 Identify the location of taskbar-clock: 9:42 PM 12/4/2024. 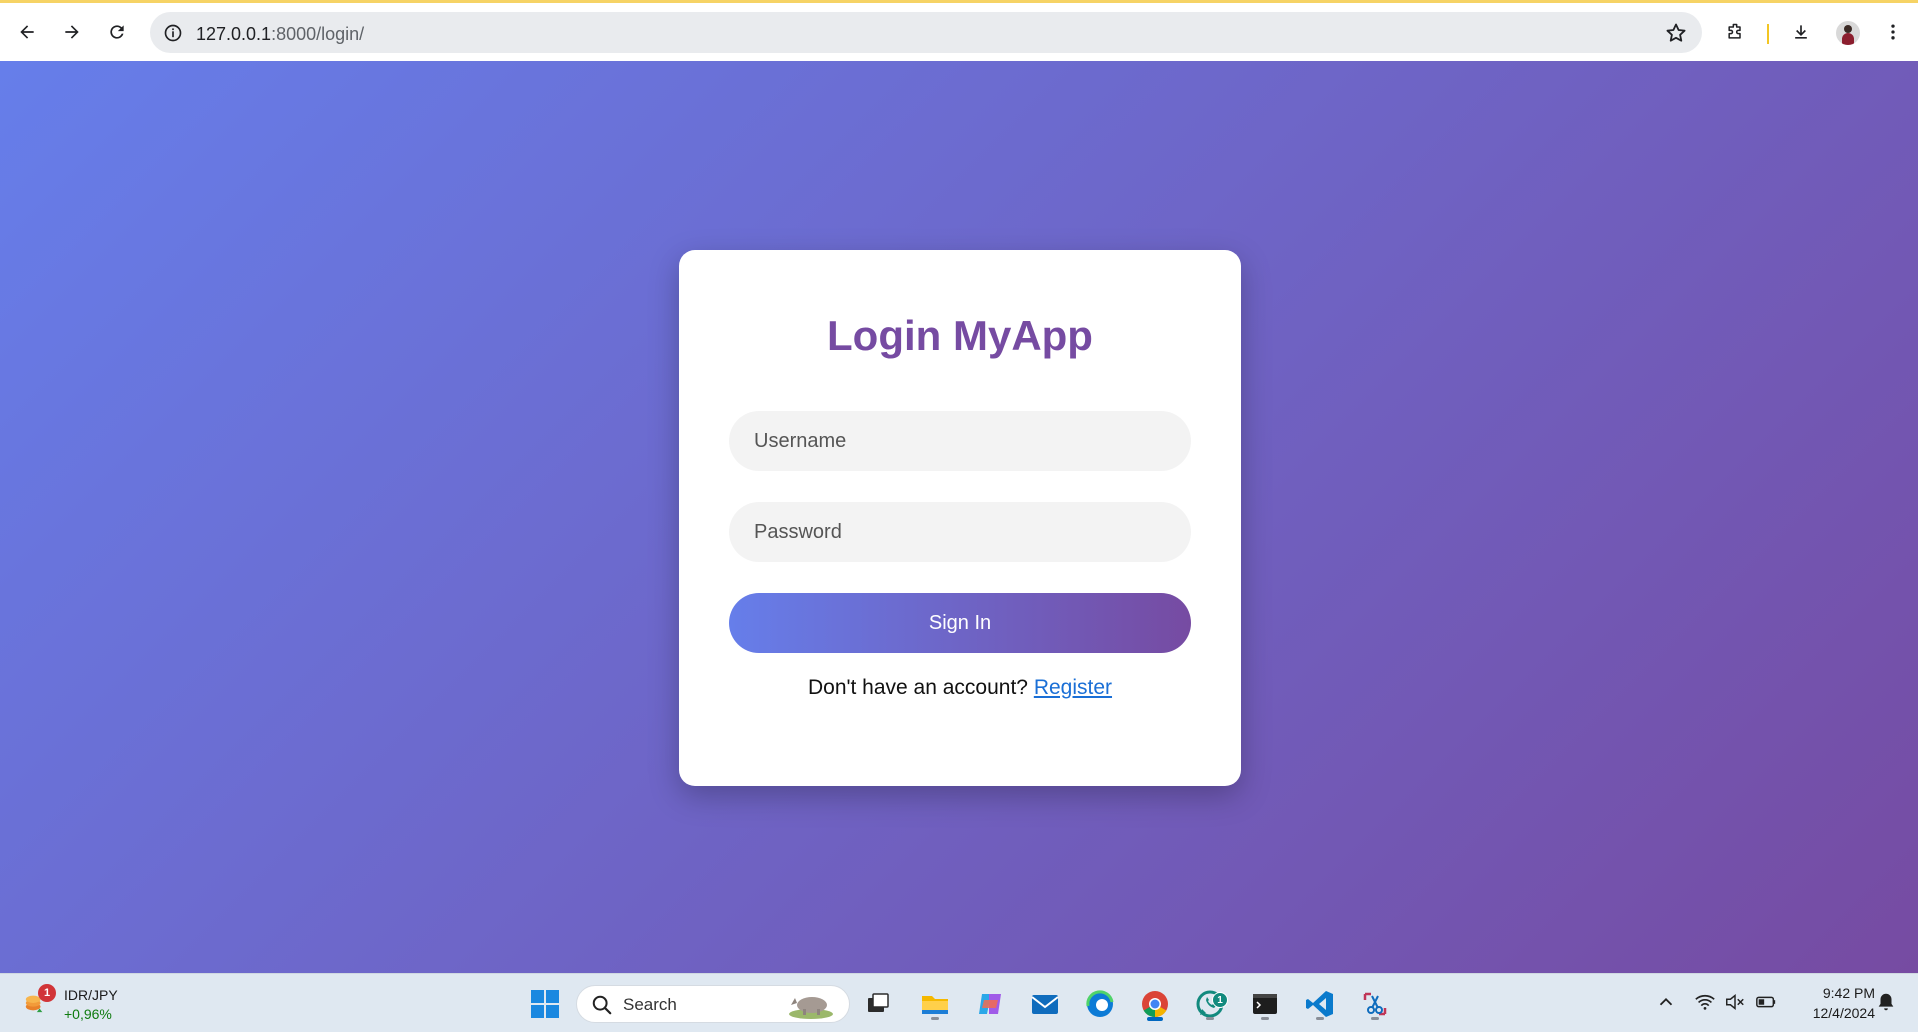
(1835, 1003).